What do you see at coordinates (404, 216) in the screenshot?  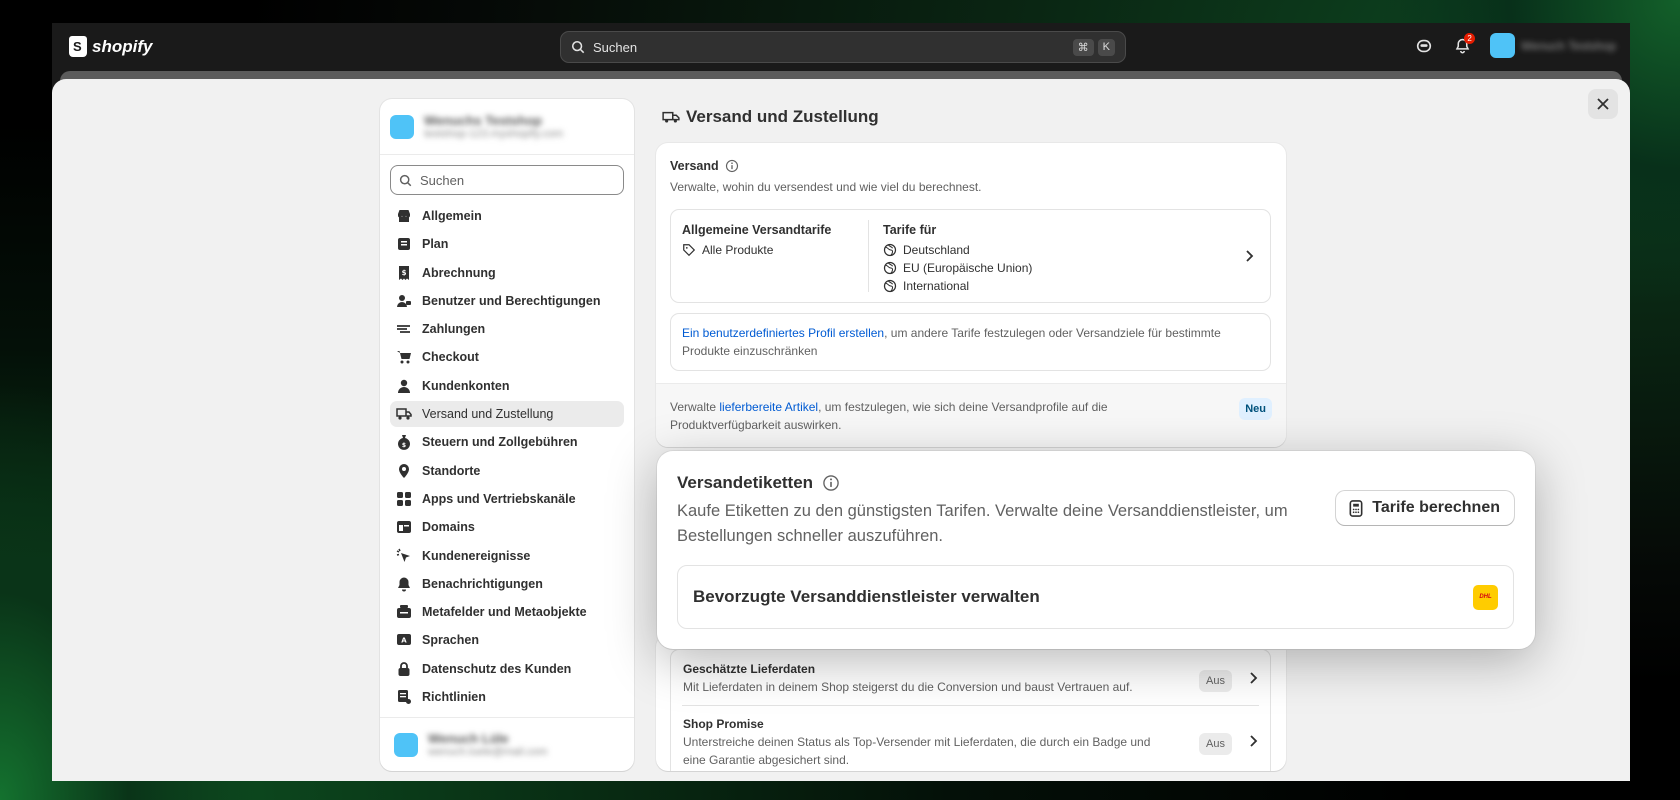 I see `store-icon` at bounding box center [404, 216].